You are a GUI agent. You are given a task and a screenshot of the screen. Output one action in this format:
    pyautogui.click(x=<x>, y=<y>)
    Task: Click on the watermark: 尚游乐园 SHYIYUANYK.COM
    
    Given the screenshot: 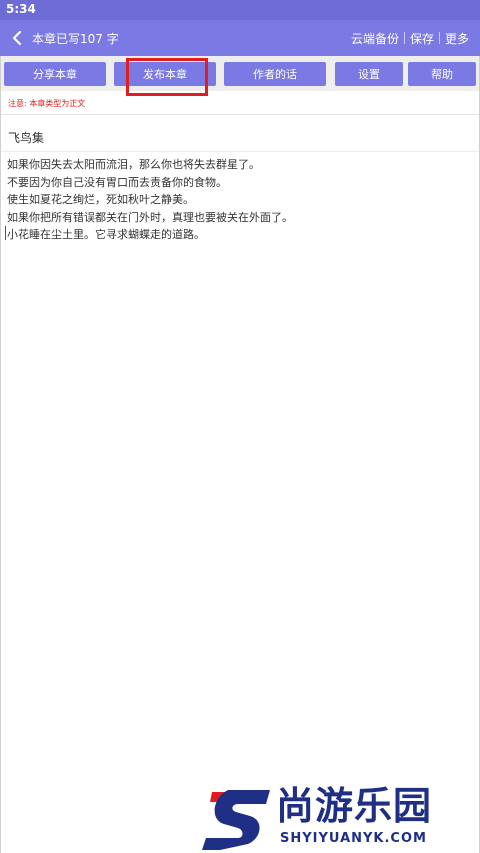 What is the action you would take?
    pyautogui.click(x=339, y=818)
    